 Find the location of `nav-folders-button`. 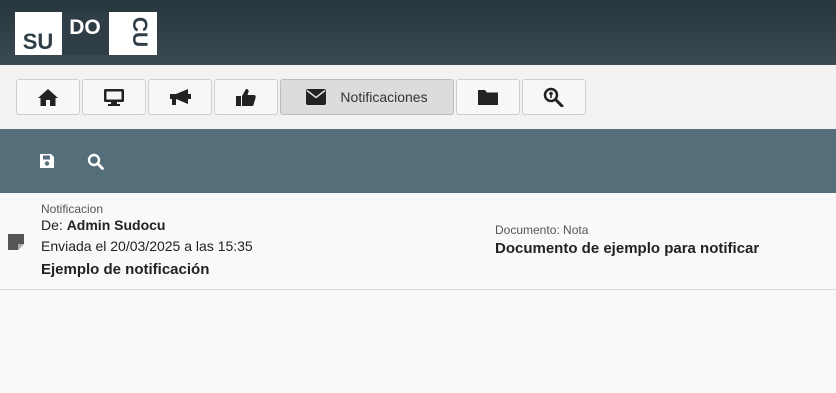

nav-folders-button is located at coordinates (488, 97).